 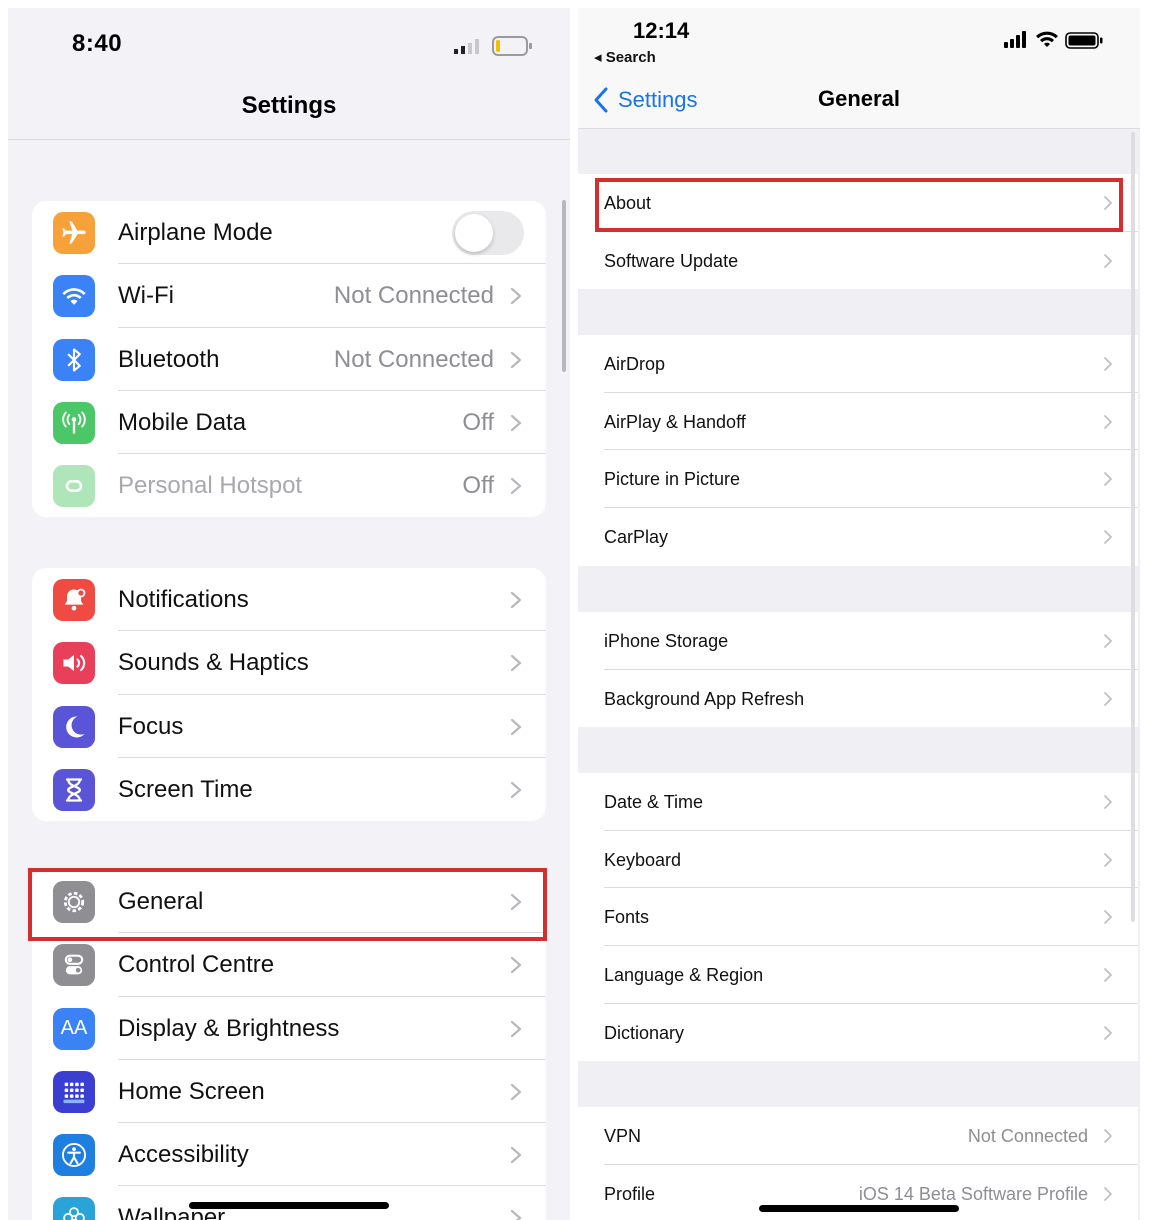 I want to click on bluetooth-icon, so click(x=74, y=359).